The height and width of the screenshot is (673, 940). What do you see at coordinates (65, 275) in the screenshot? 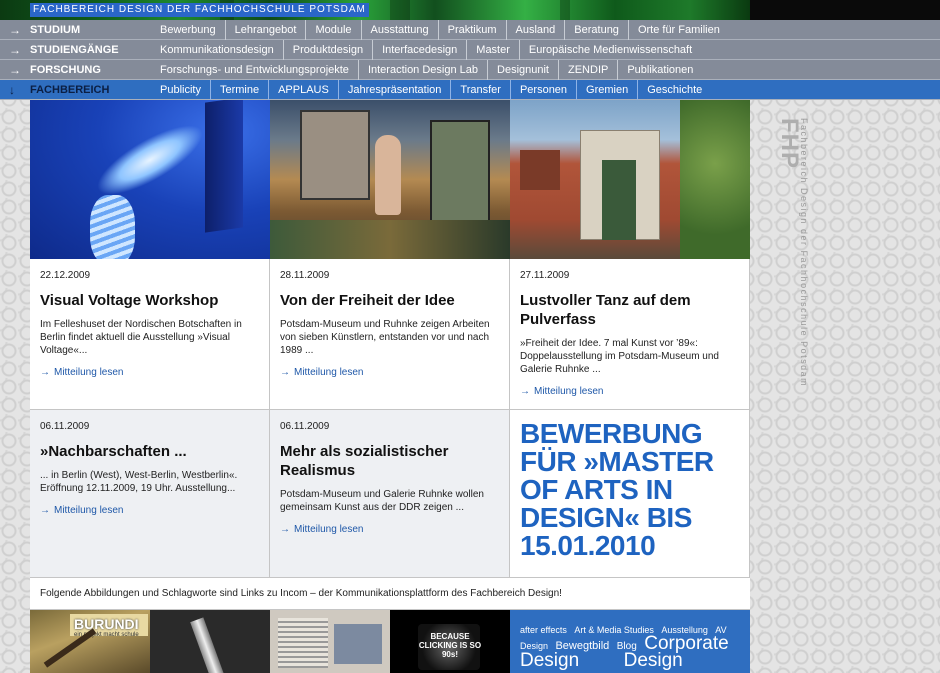
I see `news-date: 22.12.2009` at bounding box center [65, 275].